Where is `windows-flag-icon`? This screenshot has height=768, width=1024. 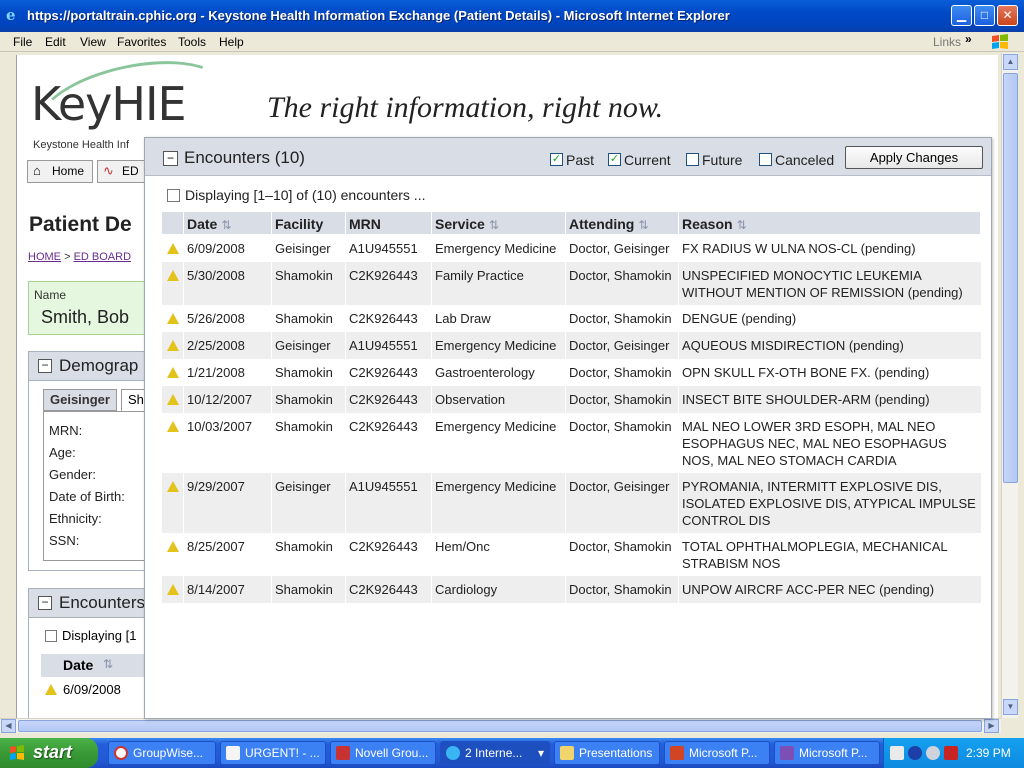
windows-flag-icon is located at coordinates (1000, 41).